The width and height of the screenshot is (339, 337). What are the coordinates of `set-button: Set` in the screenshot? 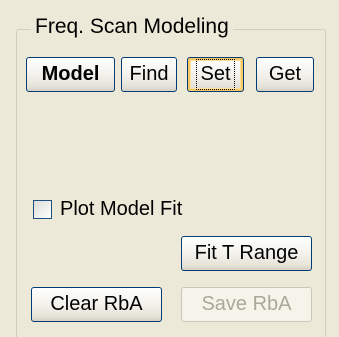 It's located at (215, 74).